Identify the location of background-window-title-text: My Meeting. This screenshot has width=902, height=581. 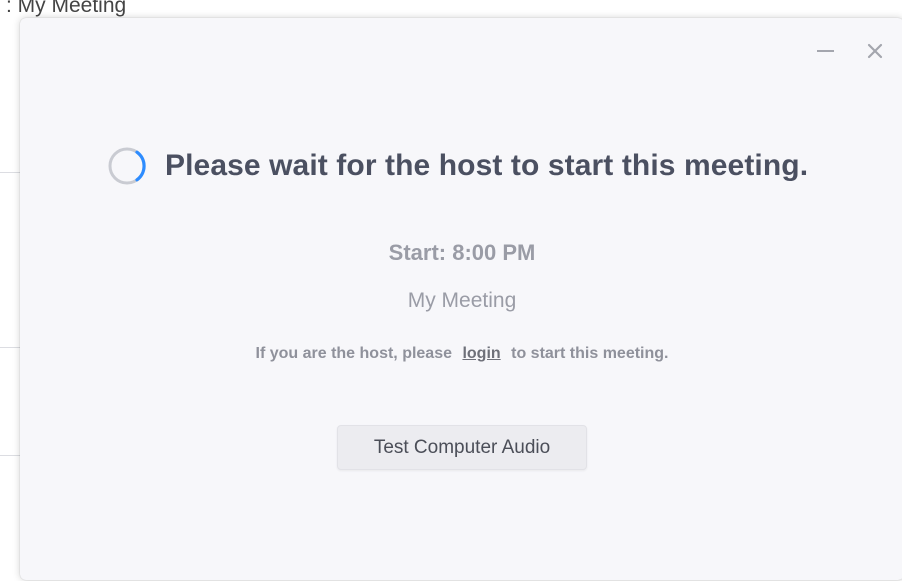
(72, 8).